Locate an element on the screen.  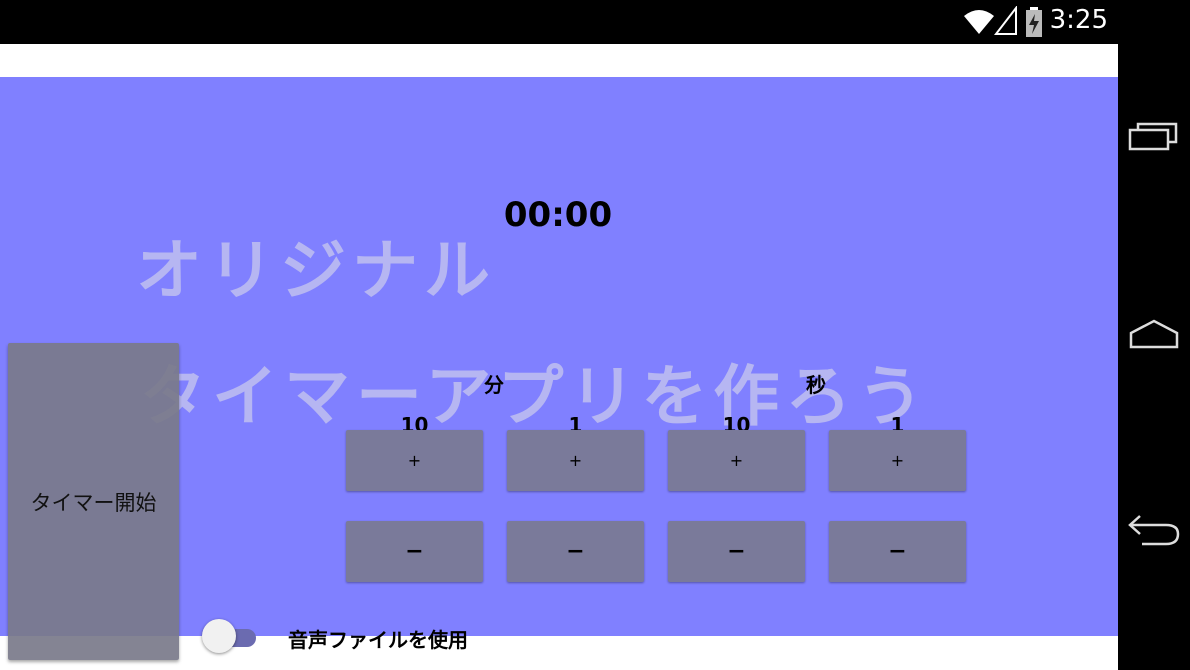
minus-1-sec-button: − is located at coordinates (897, 551).